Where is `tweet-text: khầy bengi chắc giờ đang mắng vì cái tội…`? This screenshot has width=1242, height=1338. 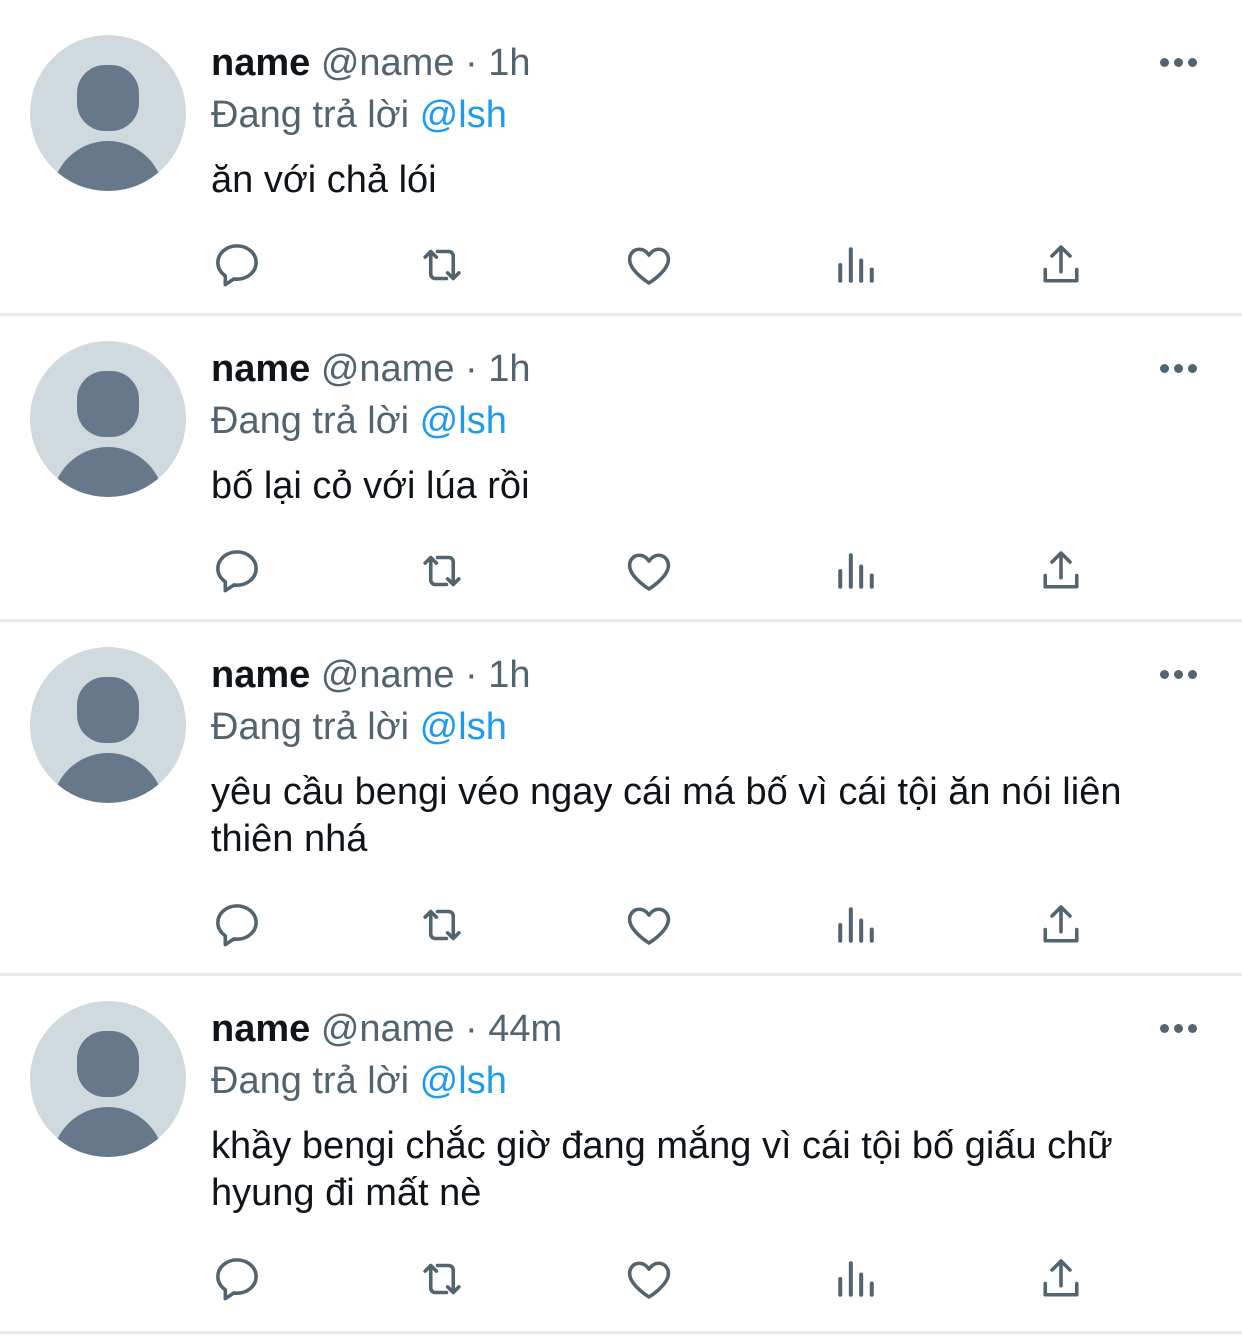 tweet-text: khầy bengi chắc giờ đang mắng vì cái tội… is located at coordinates (662, 1169).